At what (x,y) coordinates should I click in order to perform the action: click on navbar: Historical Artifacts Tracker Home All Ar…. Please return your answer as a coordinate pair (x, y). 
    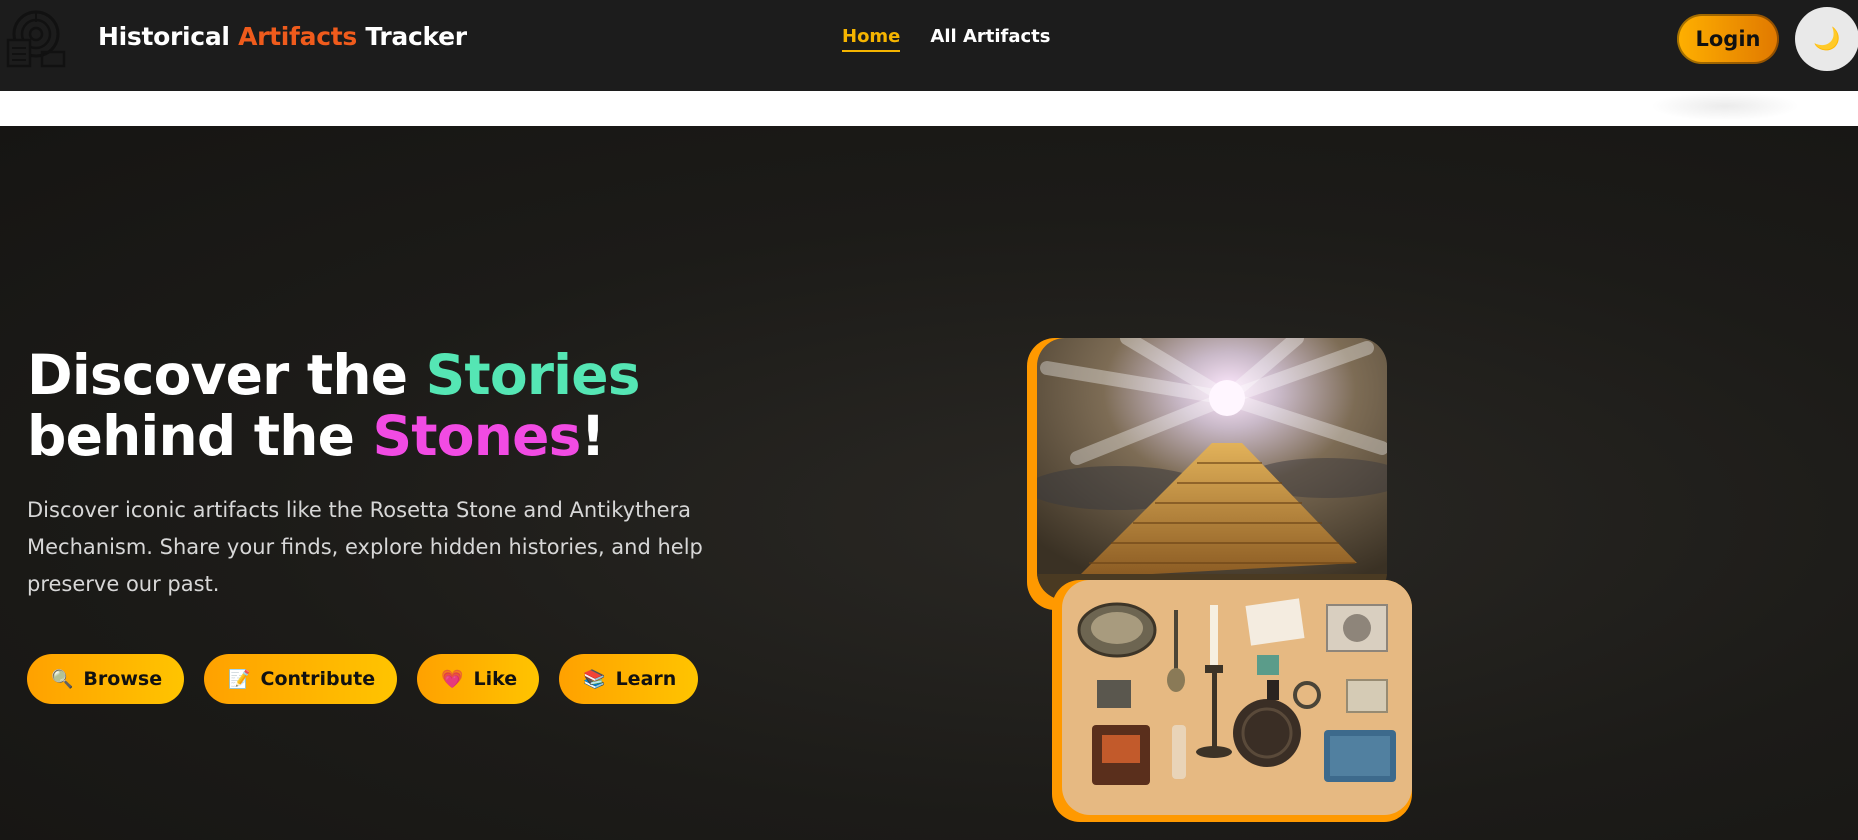
    Looking at the image, I should click on (929, 45).